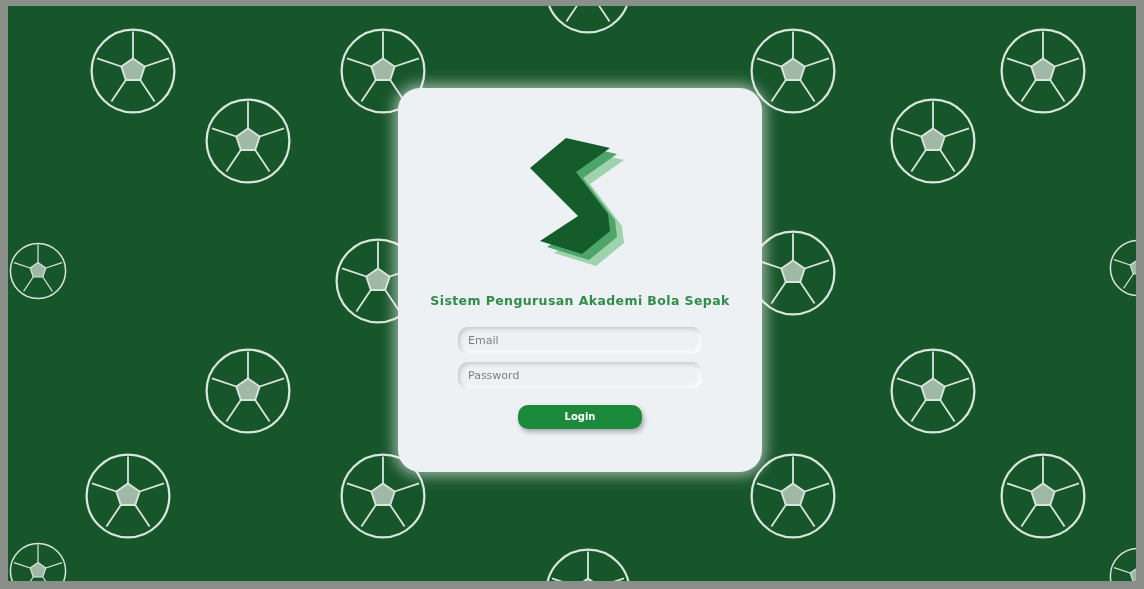  What do you see at coordinates (580, 375) in the screenshot?
I see `password-field: Password` at bounding box center [580, 375].